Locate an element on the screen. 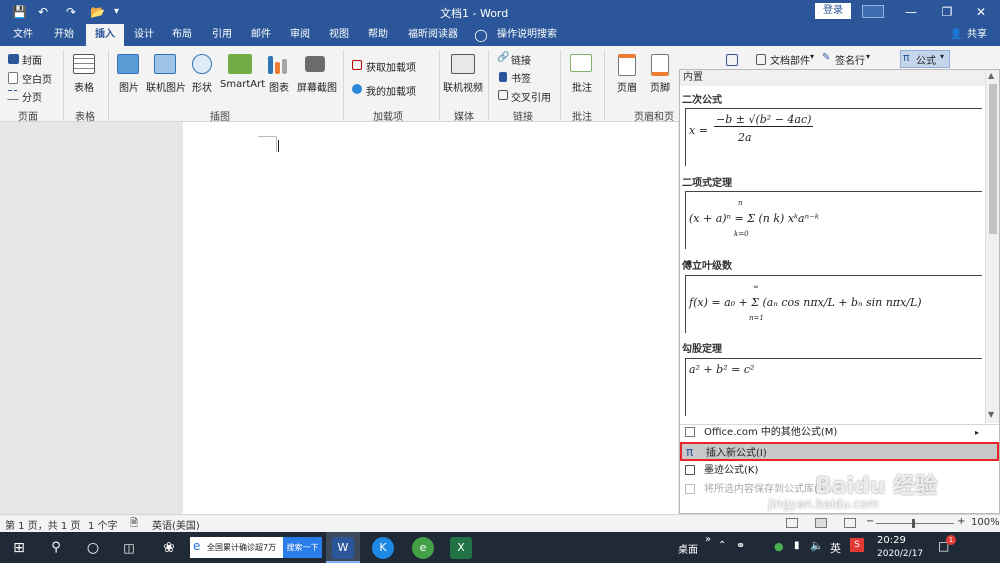  tab-insert: 插入 is located at coordinates (105, 35).